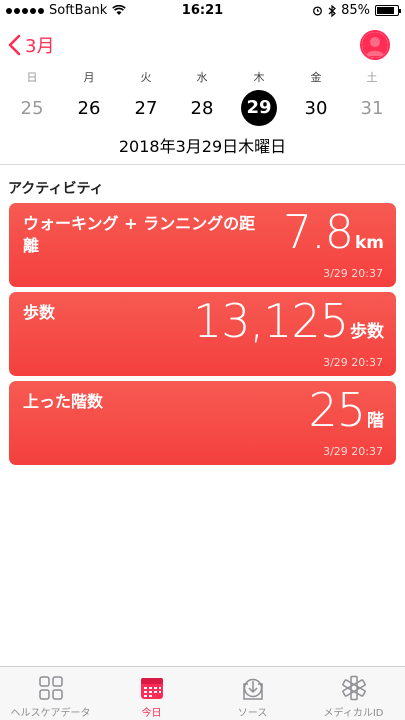 This screenshot has height=720, width=405. I want to click on download-icon, so click(252, 689).